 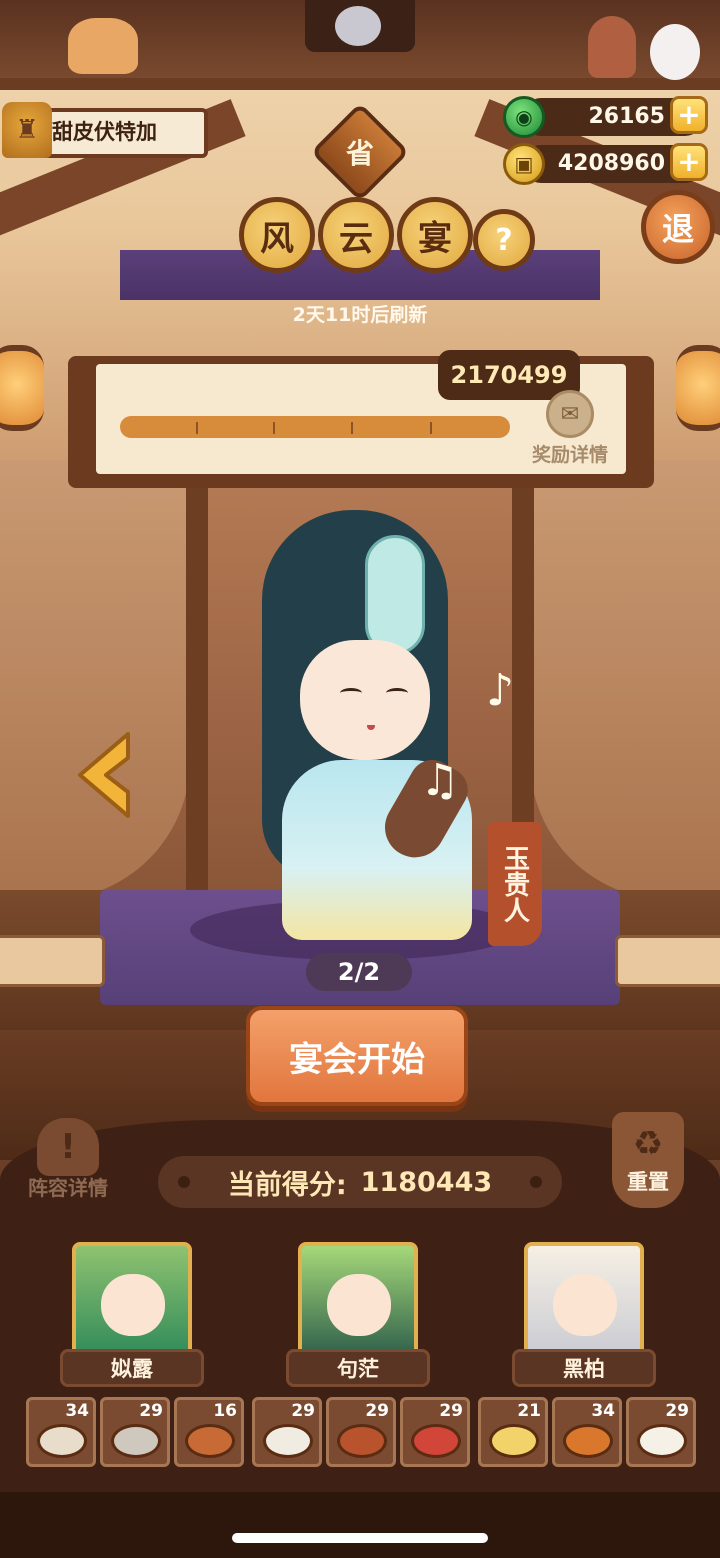 I want to click on hero-name: 黑柏, so click(x=584, y=1368).